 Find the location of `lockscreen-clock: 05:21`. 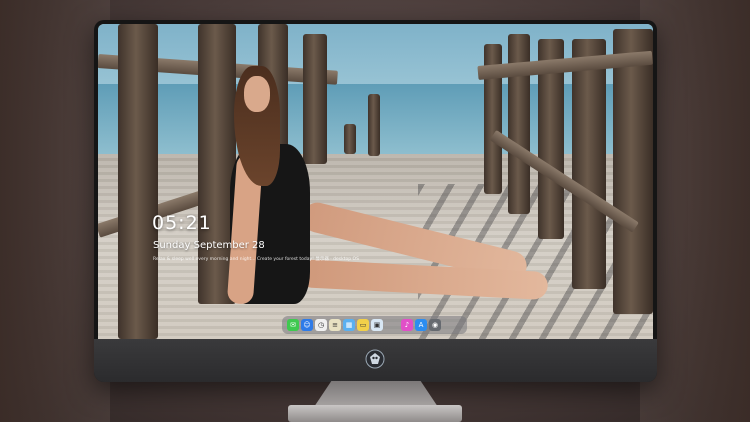

lockscreen-clock: 05:21 is located at coordinates (182, 223).